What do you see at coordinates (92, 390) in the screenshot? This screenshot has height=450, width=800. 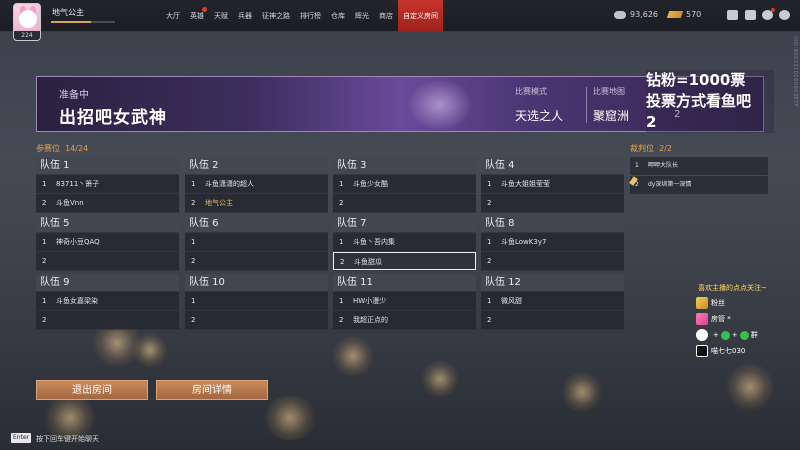 I see `exit-room-button: 退出房间` at bounding box center [92, 390].